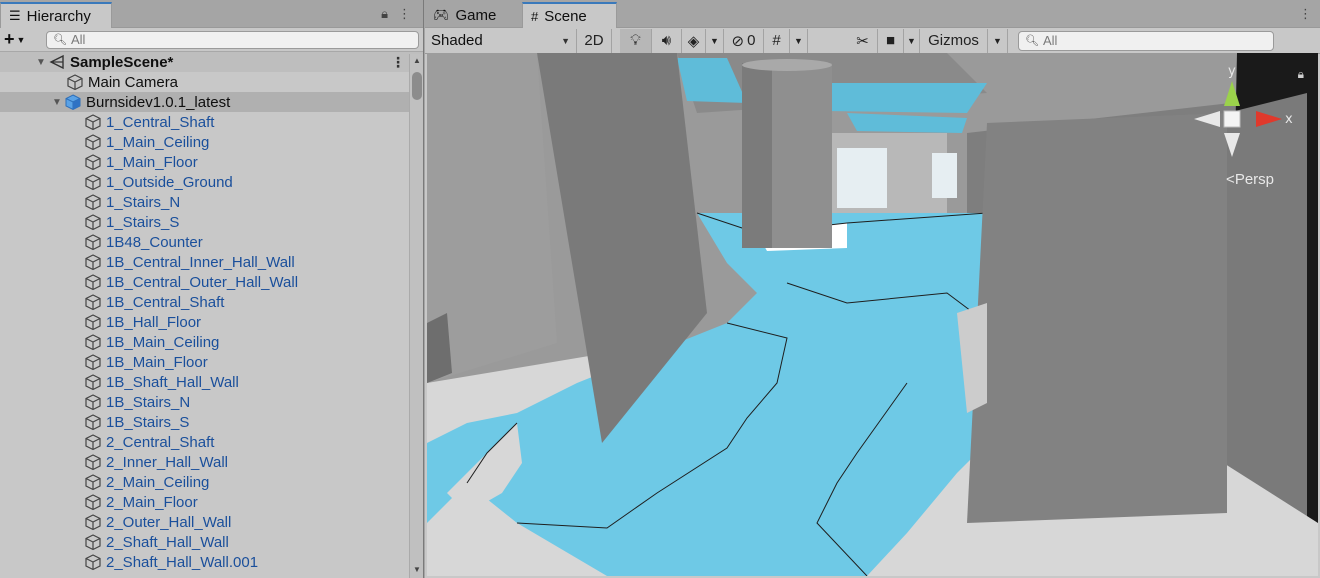  What do you see at coordinates (202, 282) in the screenshot?
I see `hierarchy-item-label: 1B_Central_Outer_Hall_Wall` at bounding box center [202, 282].